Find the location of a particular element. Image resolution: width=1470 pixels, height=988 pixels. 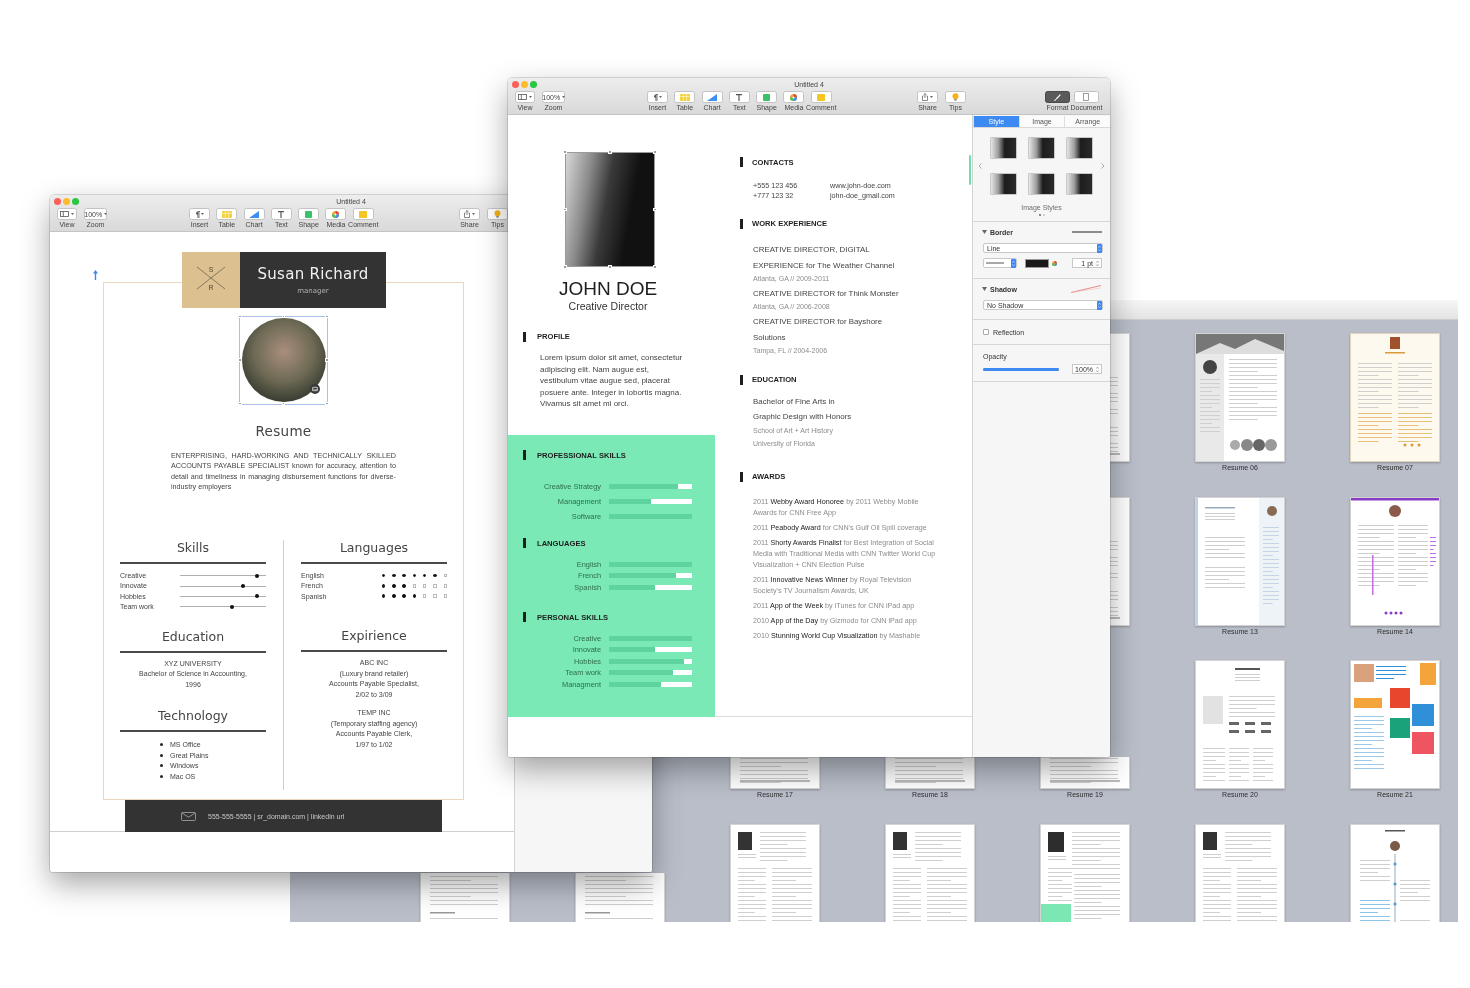

format-button is located at coordinates (1057, 97).